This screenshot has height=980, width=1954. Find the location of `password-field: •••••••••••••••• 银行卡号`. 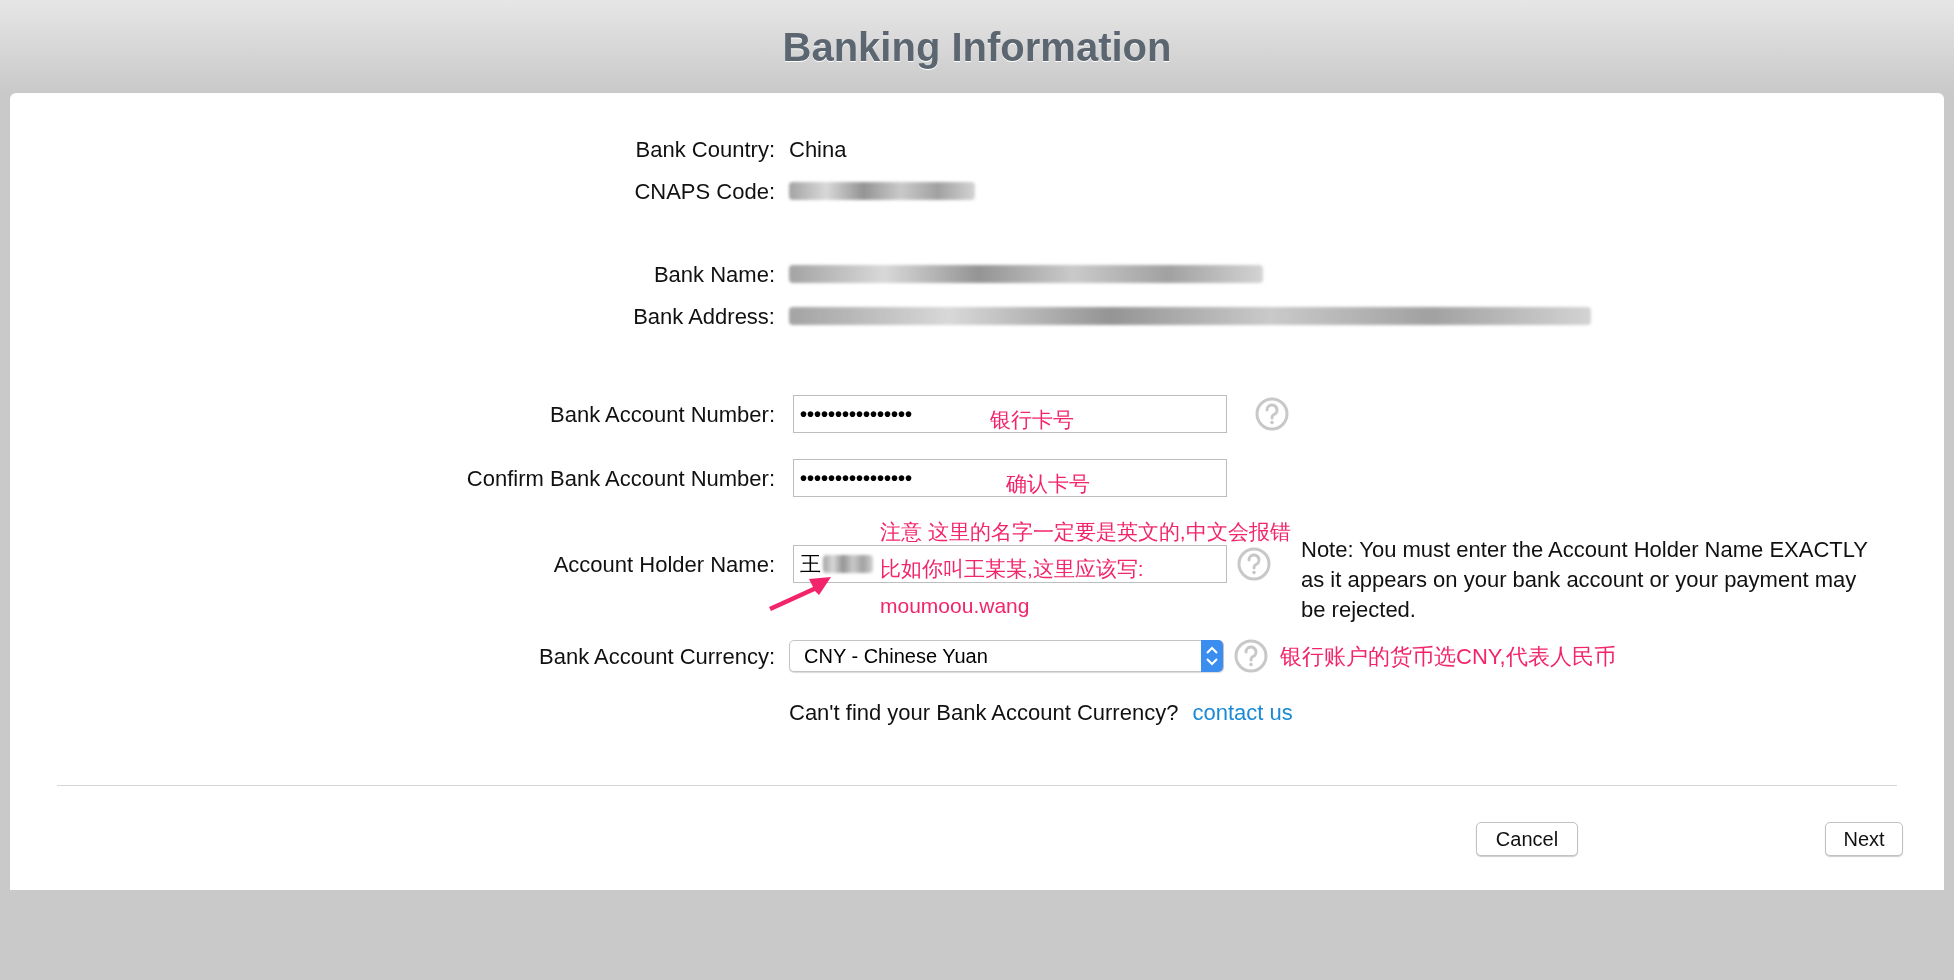

password-field: •••••••••••••••• 银行卡号 is located at coordinates (1010, 414).